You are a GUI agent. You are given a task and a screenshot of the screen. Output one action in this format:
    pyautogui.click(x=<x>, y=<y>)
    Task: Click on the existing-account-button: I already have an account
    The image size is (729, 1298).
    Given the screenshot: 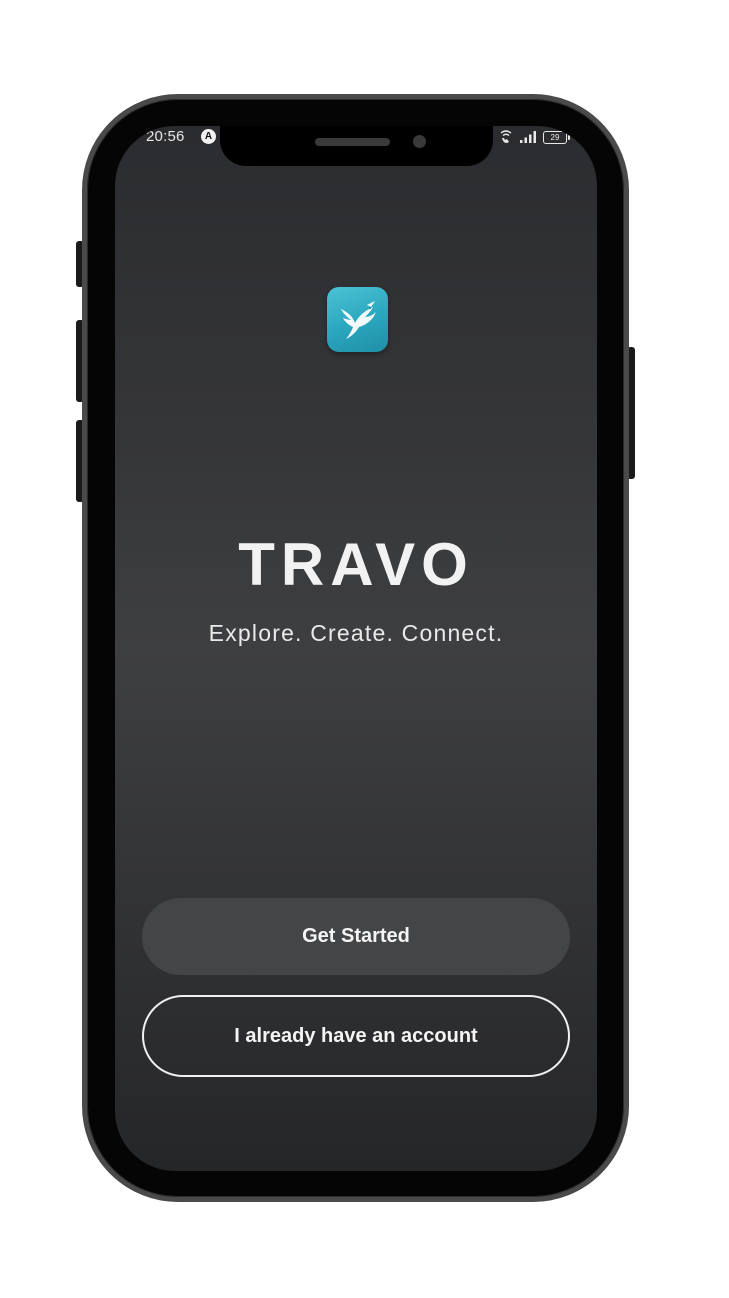 What is the action you would take?
    pyautogui.click(x=356, y=1036)
    